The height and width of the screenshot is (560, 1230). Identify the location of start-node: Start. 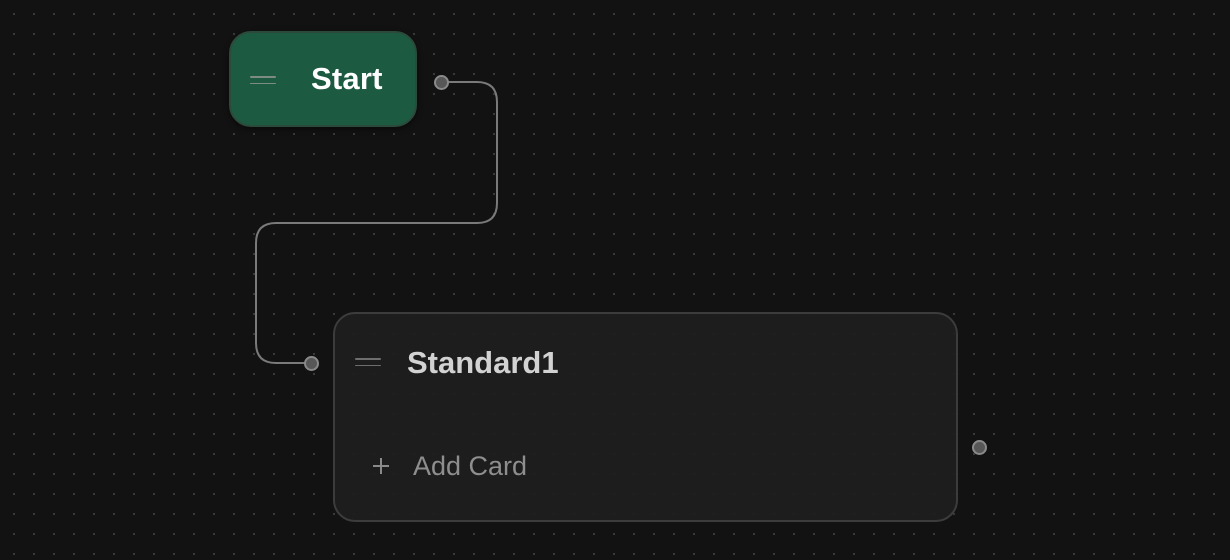
(323, 79).